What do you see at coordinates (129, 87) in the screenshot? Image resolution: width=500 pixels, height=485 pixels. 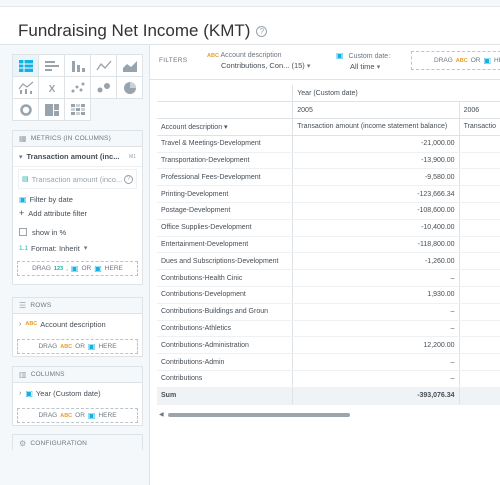 I see `pie-chart-icon` at bounding box center [129, 87].